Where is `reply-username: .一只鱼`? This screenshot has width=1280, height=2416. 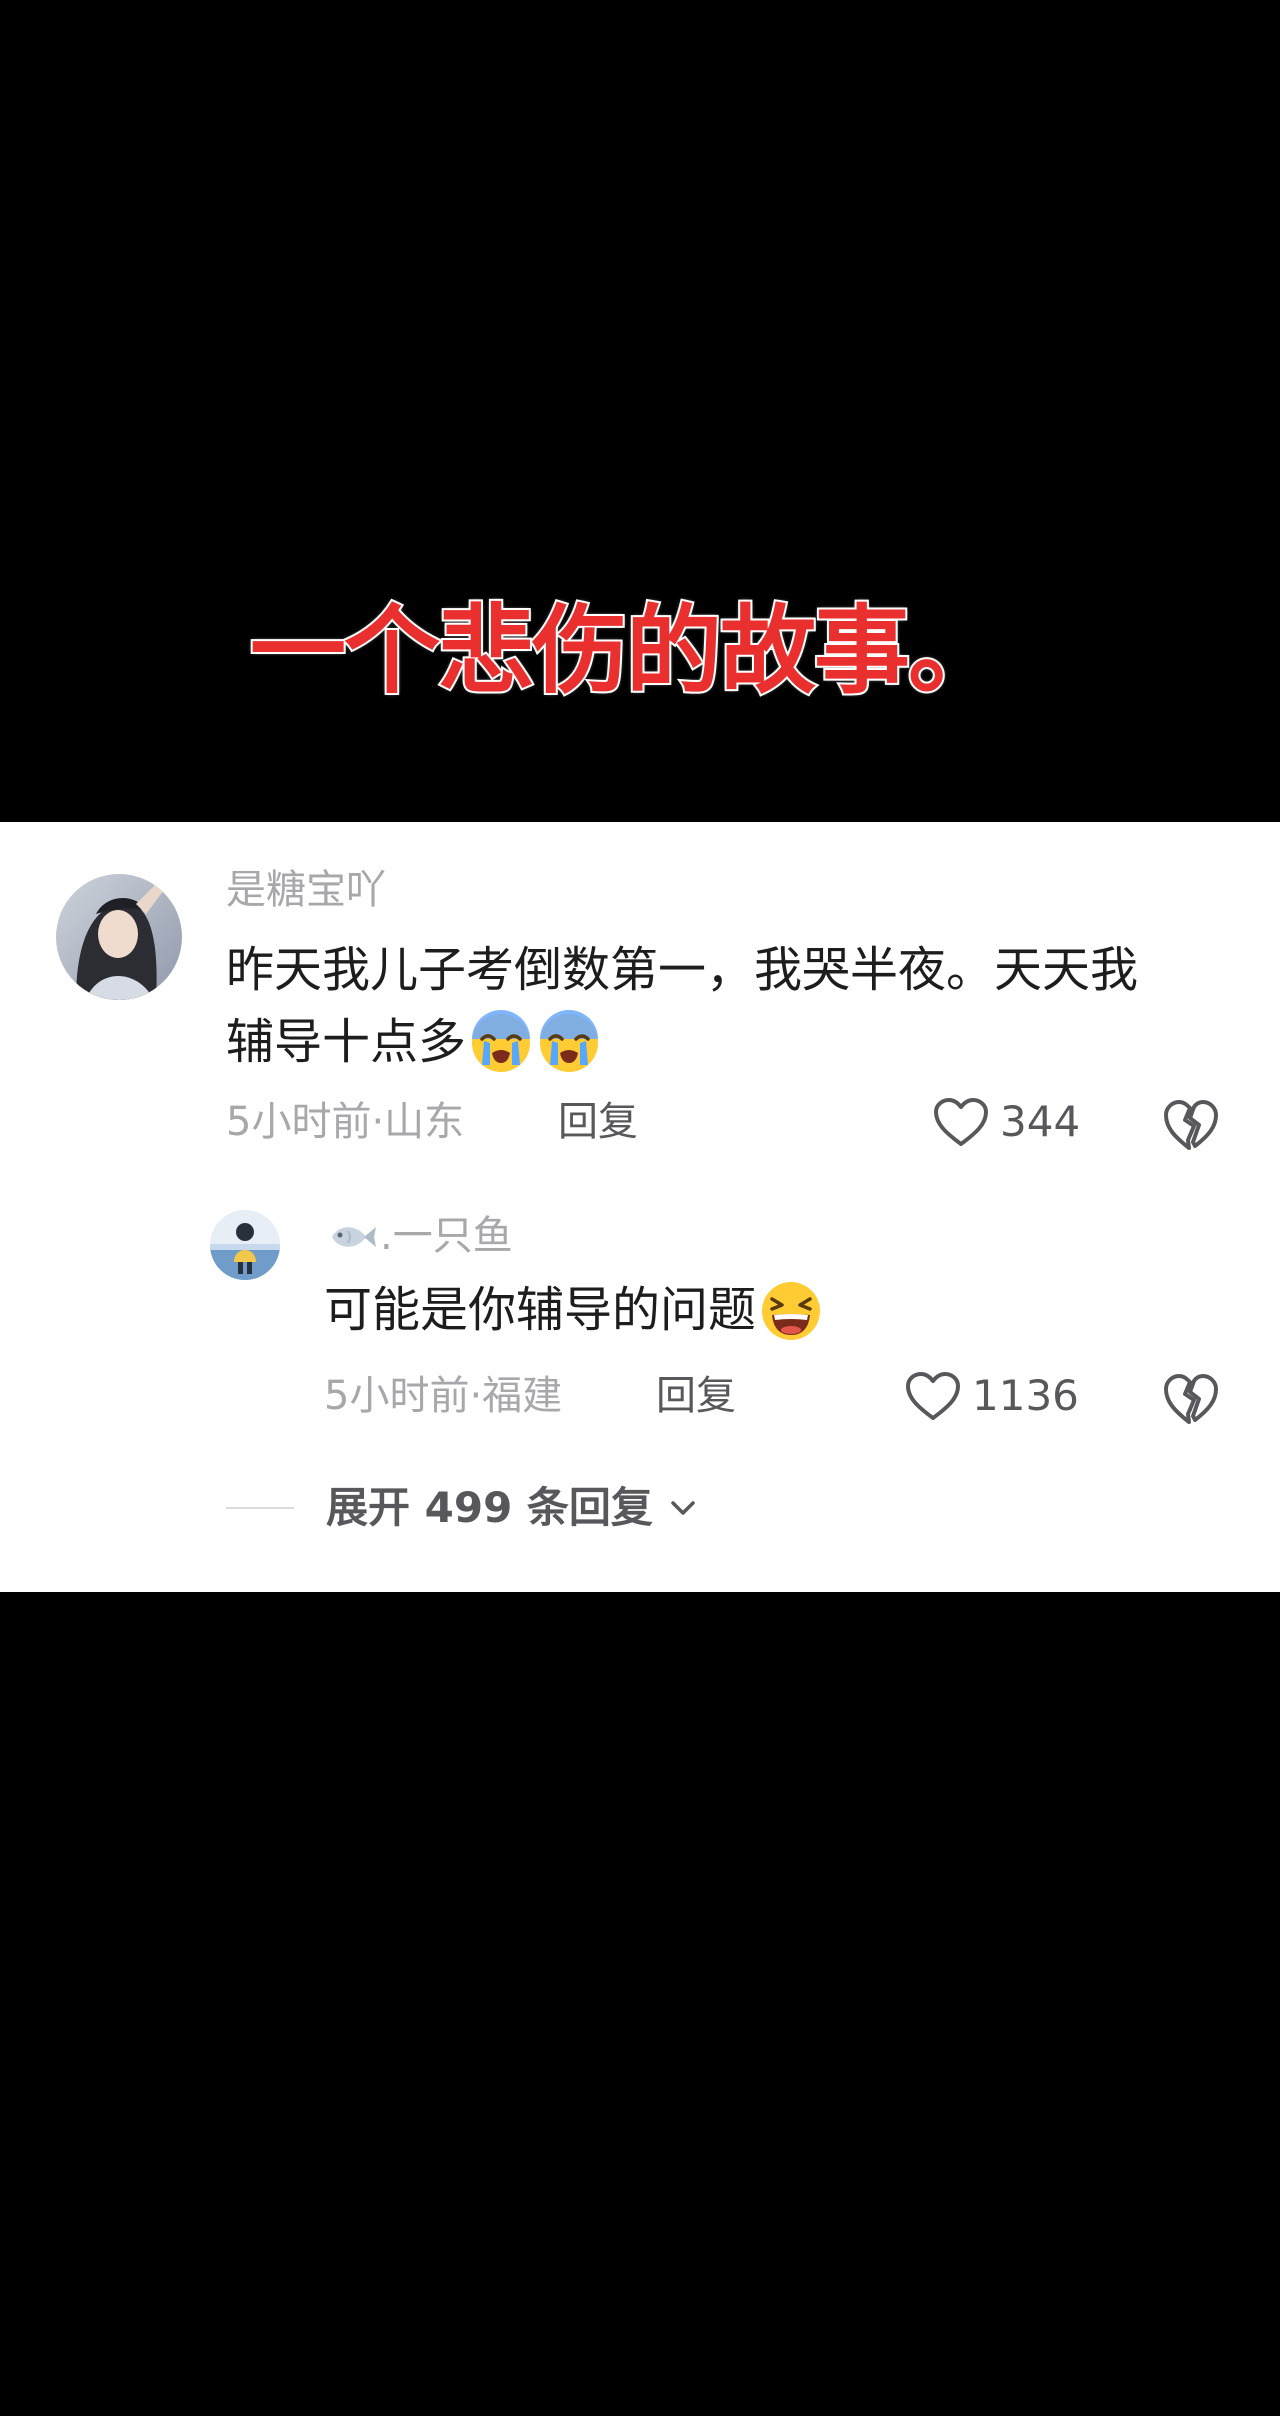 reply-username: .一只鱼 is located at coordinates (419, 1236).